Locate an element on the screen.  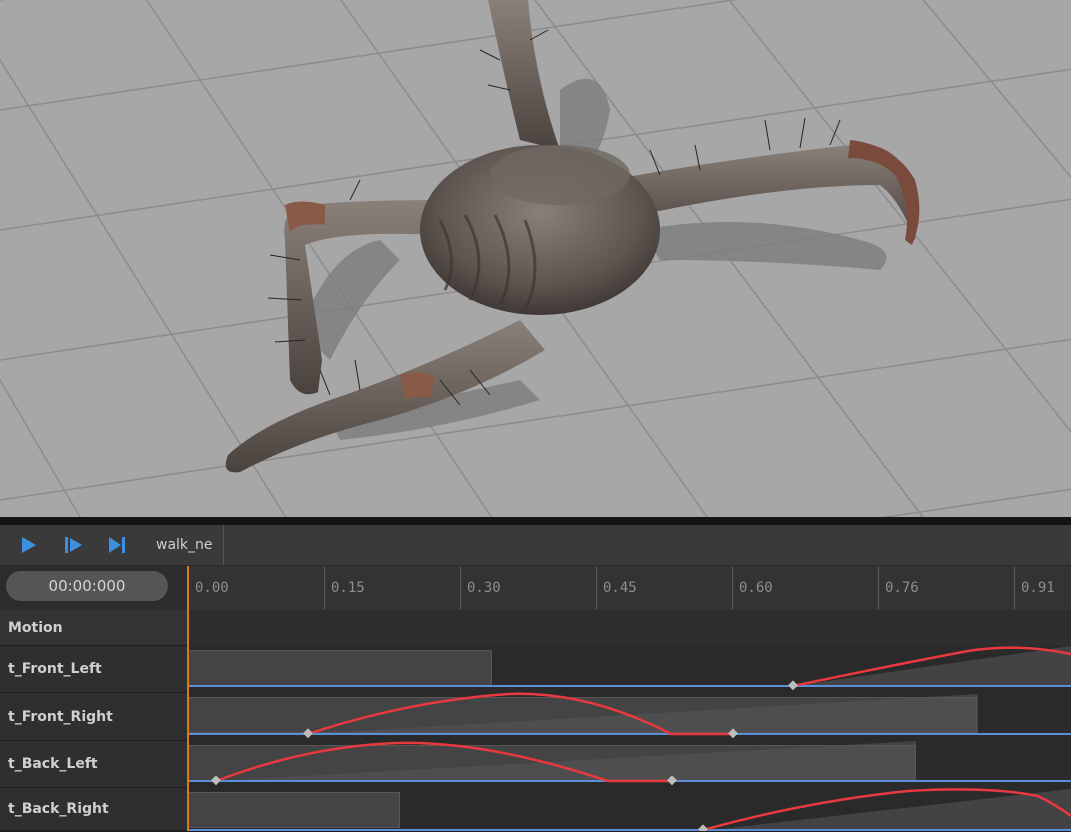
play-icon is located at coordinates (29, 545).